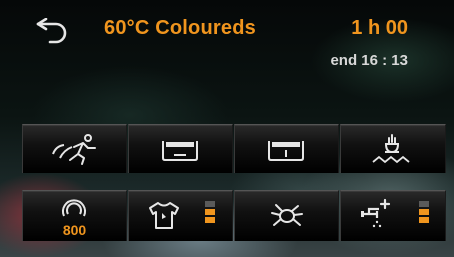 This screenshot has width=454, height=257. I want to click on back-button, so click(51, 32).